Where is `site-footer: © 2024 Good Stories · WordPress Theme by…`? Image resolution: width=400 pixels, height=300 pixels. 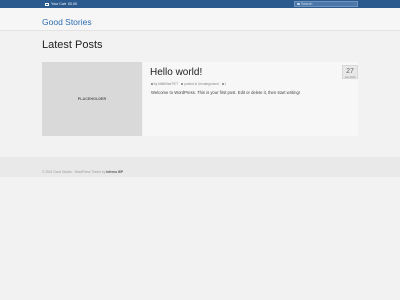
site-footer: © 2024 Good Stories · WordPress Theme by… is located at coordinates (200, 167).